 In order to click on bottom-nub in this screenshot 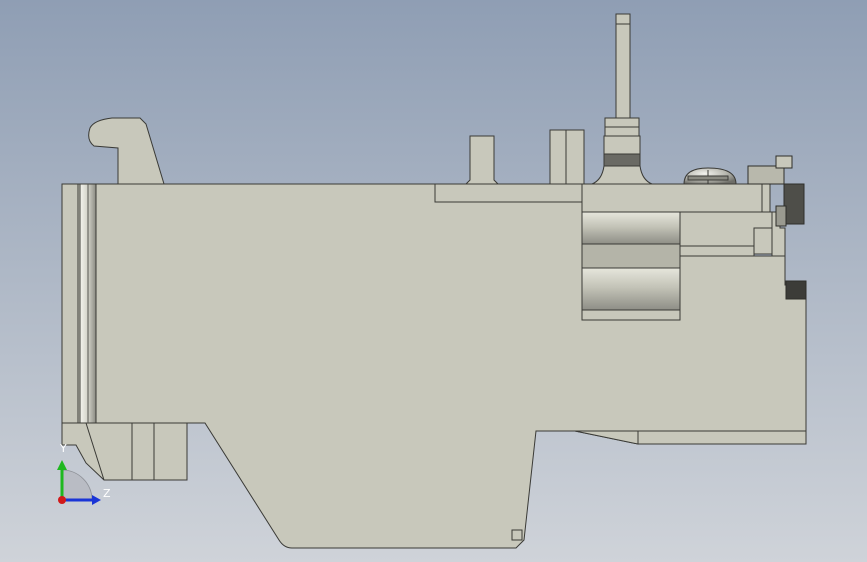, I will do `click(517, 535)`.